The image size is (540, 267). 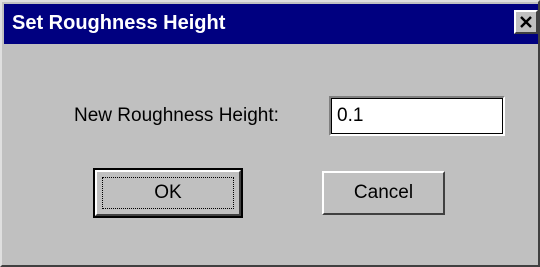 What do you see at coordinates (119, 23) in the screenshot?
I see `dialog-title: Set Roughness Height` at bounding box center [119, 23].